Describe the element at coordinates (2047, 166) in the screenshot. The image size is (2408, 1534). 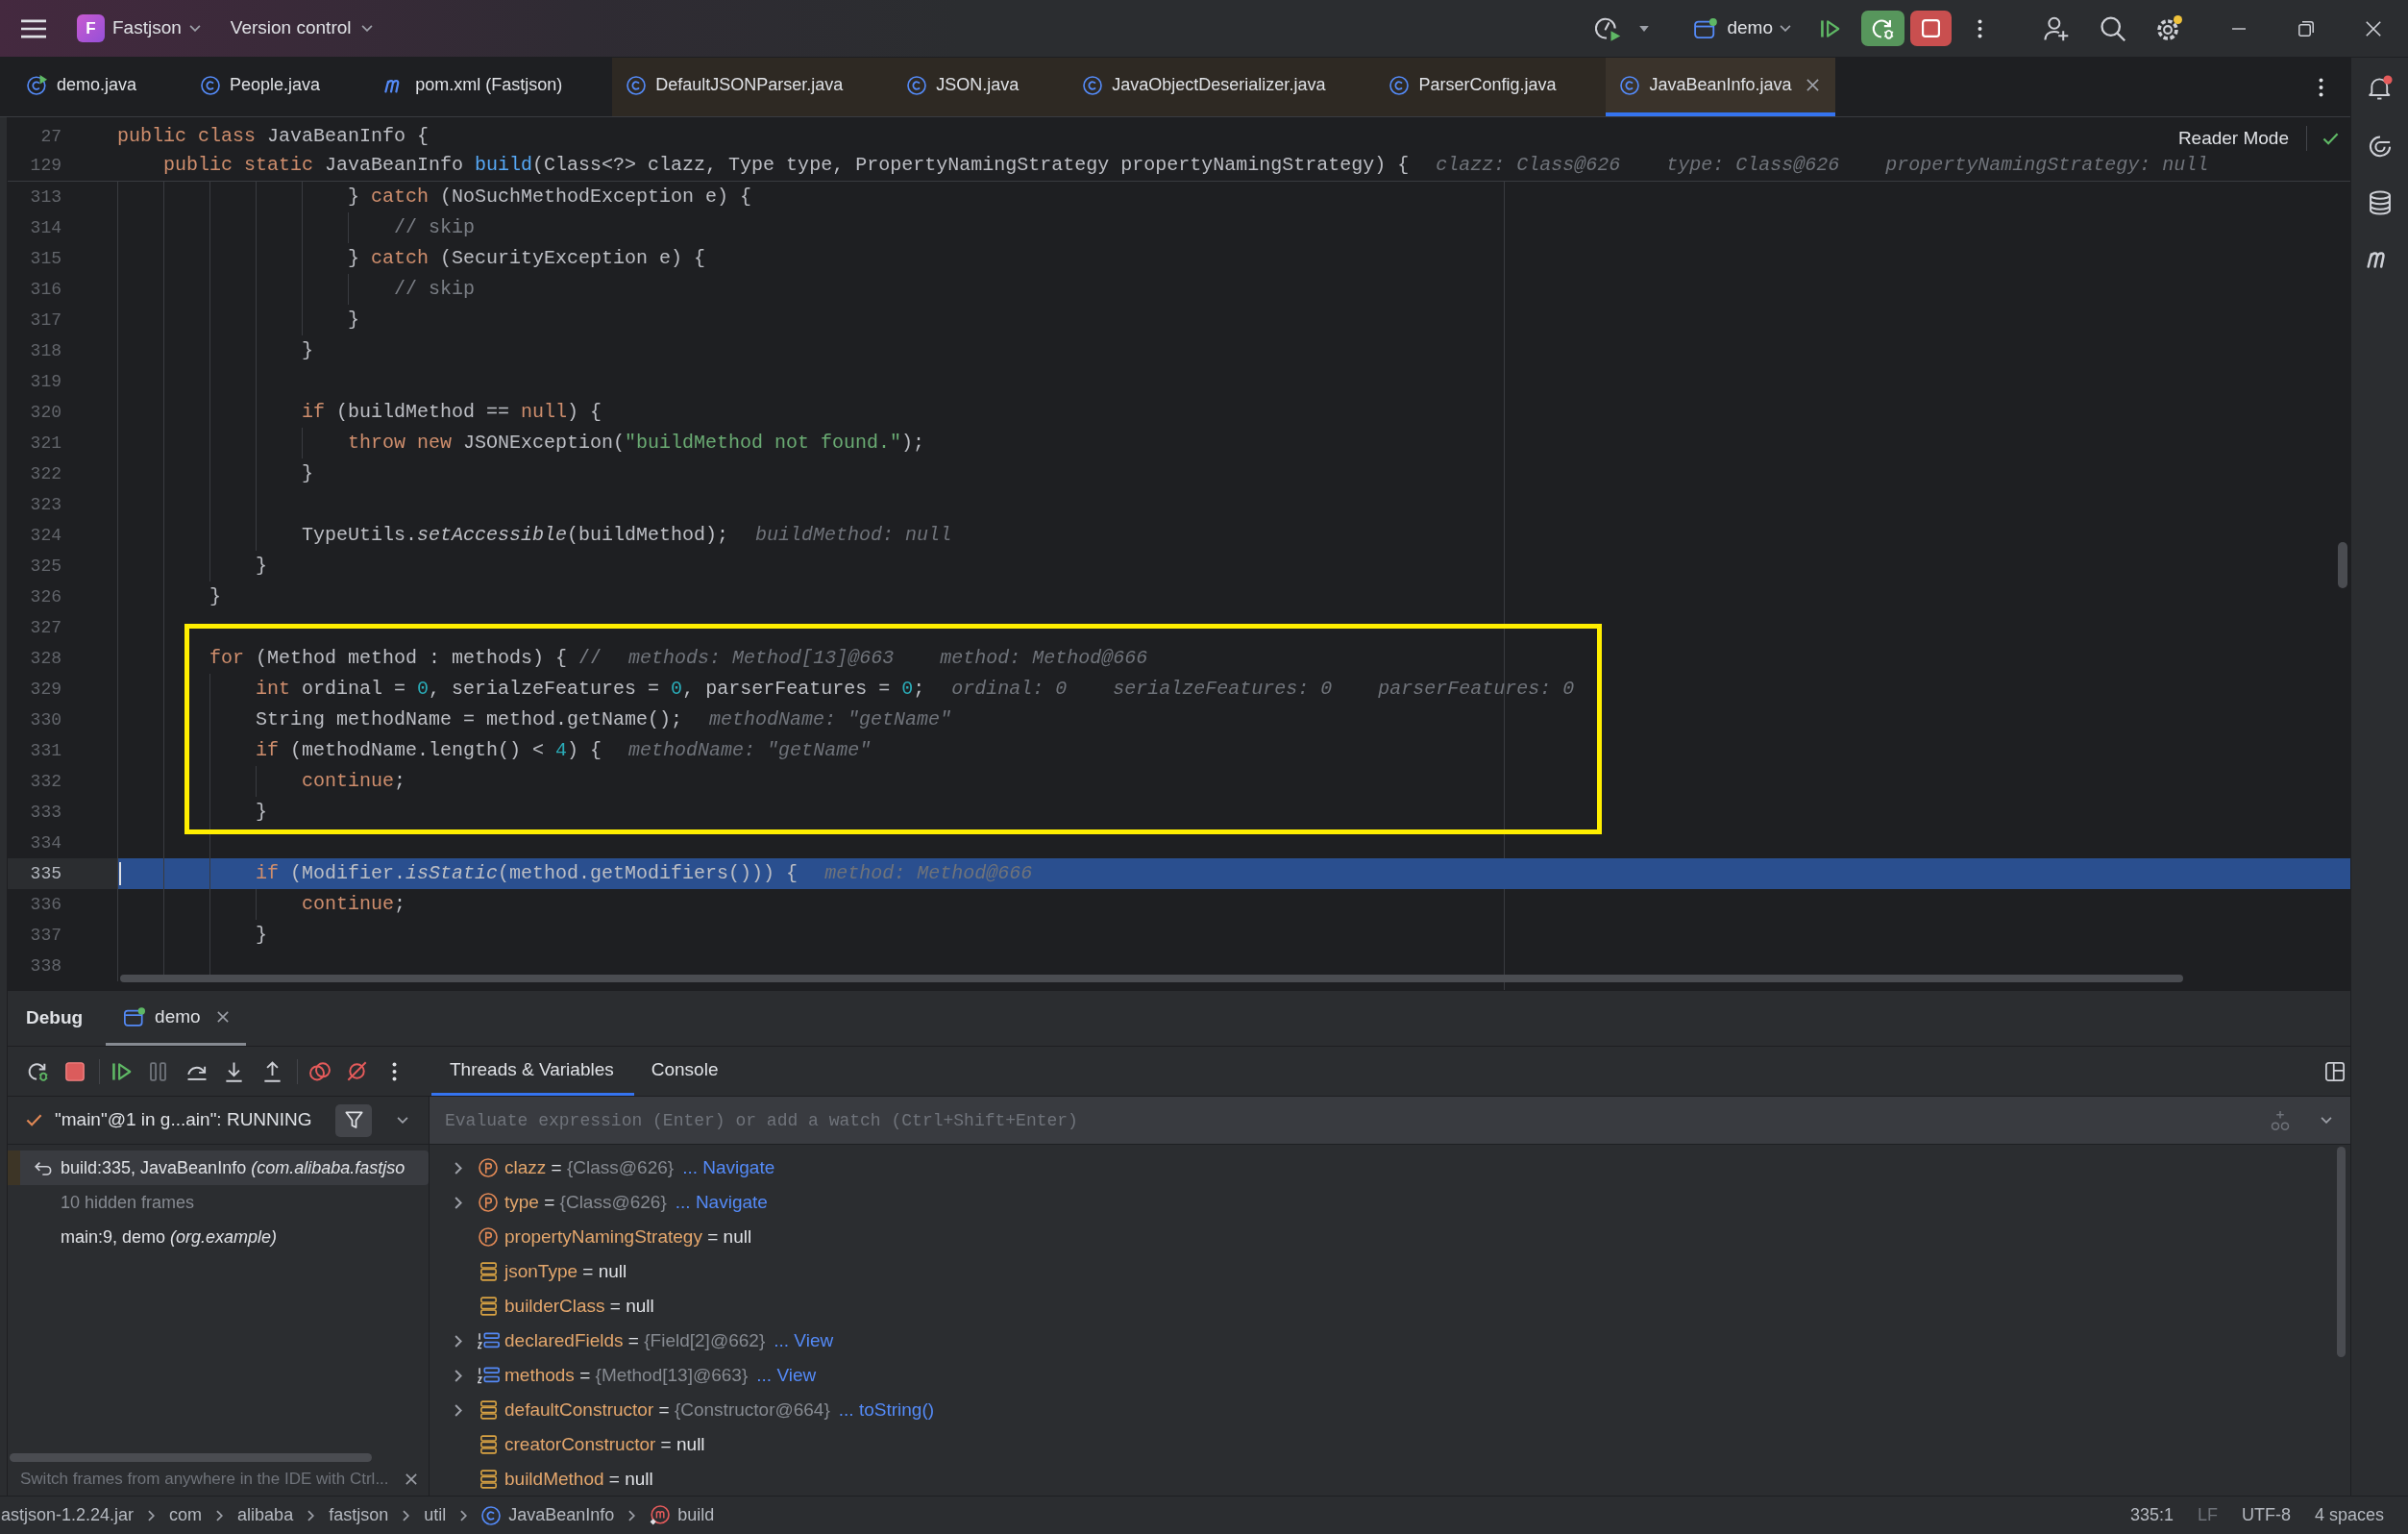
I see `inline-value-hint: propertyNamingStrategy: null` at that location.